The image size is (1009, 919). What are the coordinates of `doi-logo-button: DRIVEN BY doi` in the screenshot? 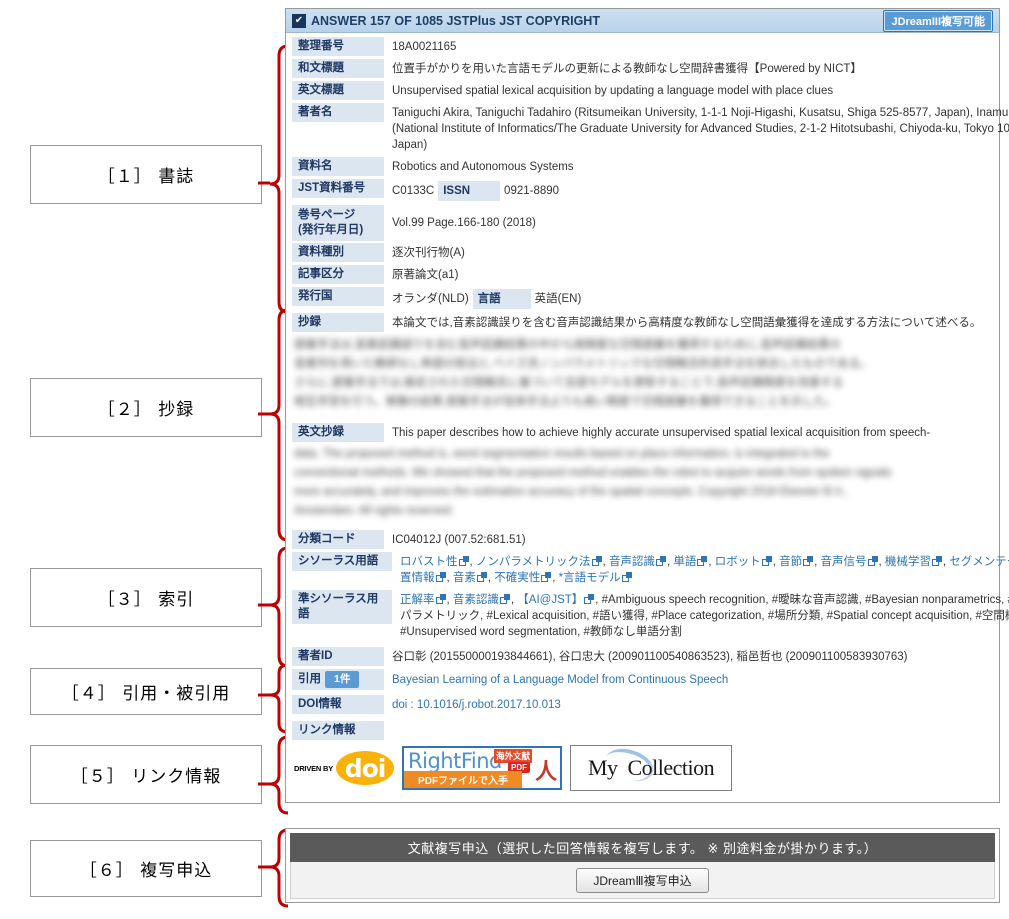 It's located at (344, 768).